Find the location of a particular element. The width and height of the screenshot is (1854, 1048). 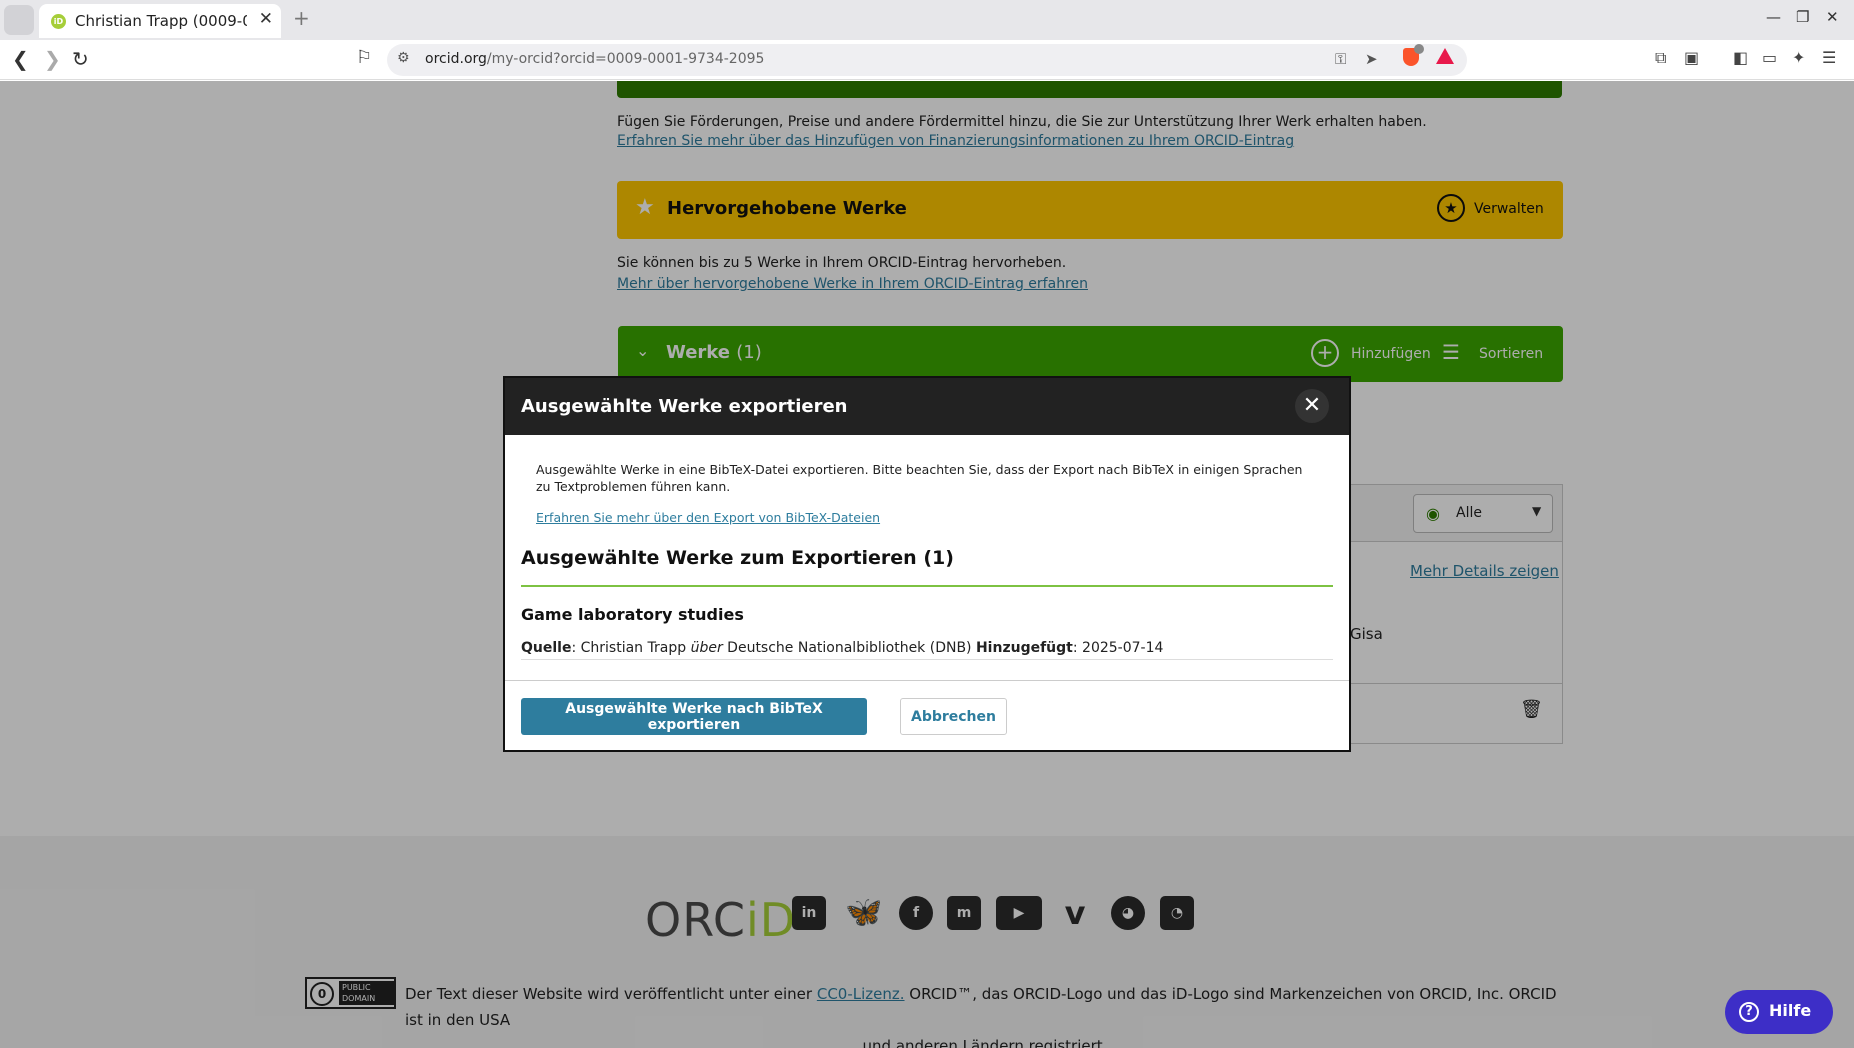

leo-ai-icon: ✦ is located at coordinates (1798, 57).